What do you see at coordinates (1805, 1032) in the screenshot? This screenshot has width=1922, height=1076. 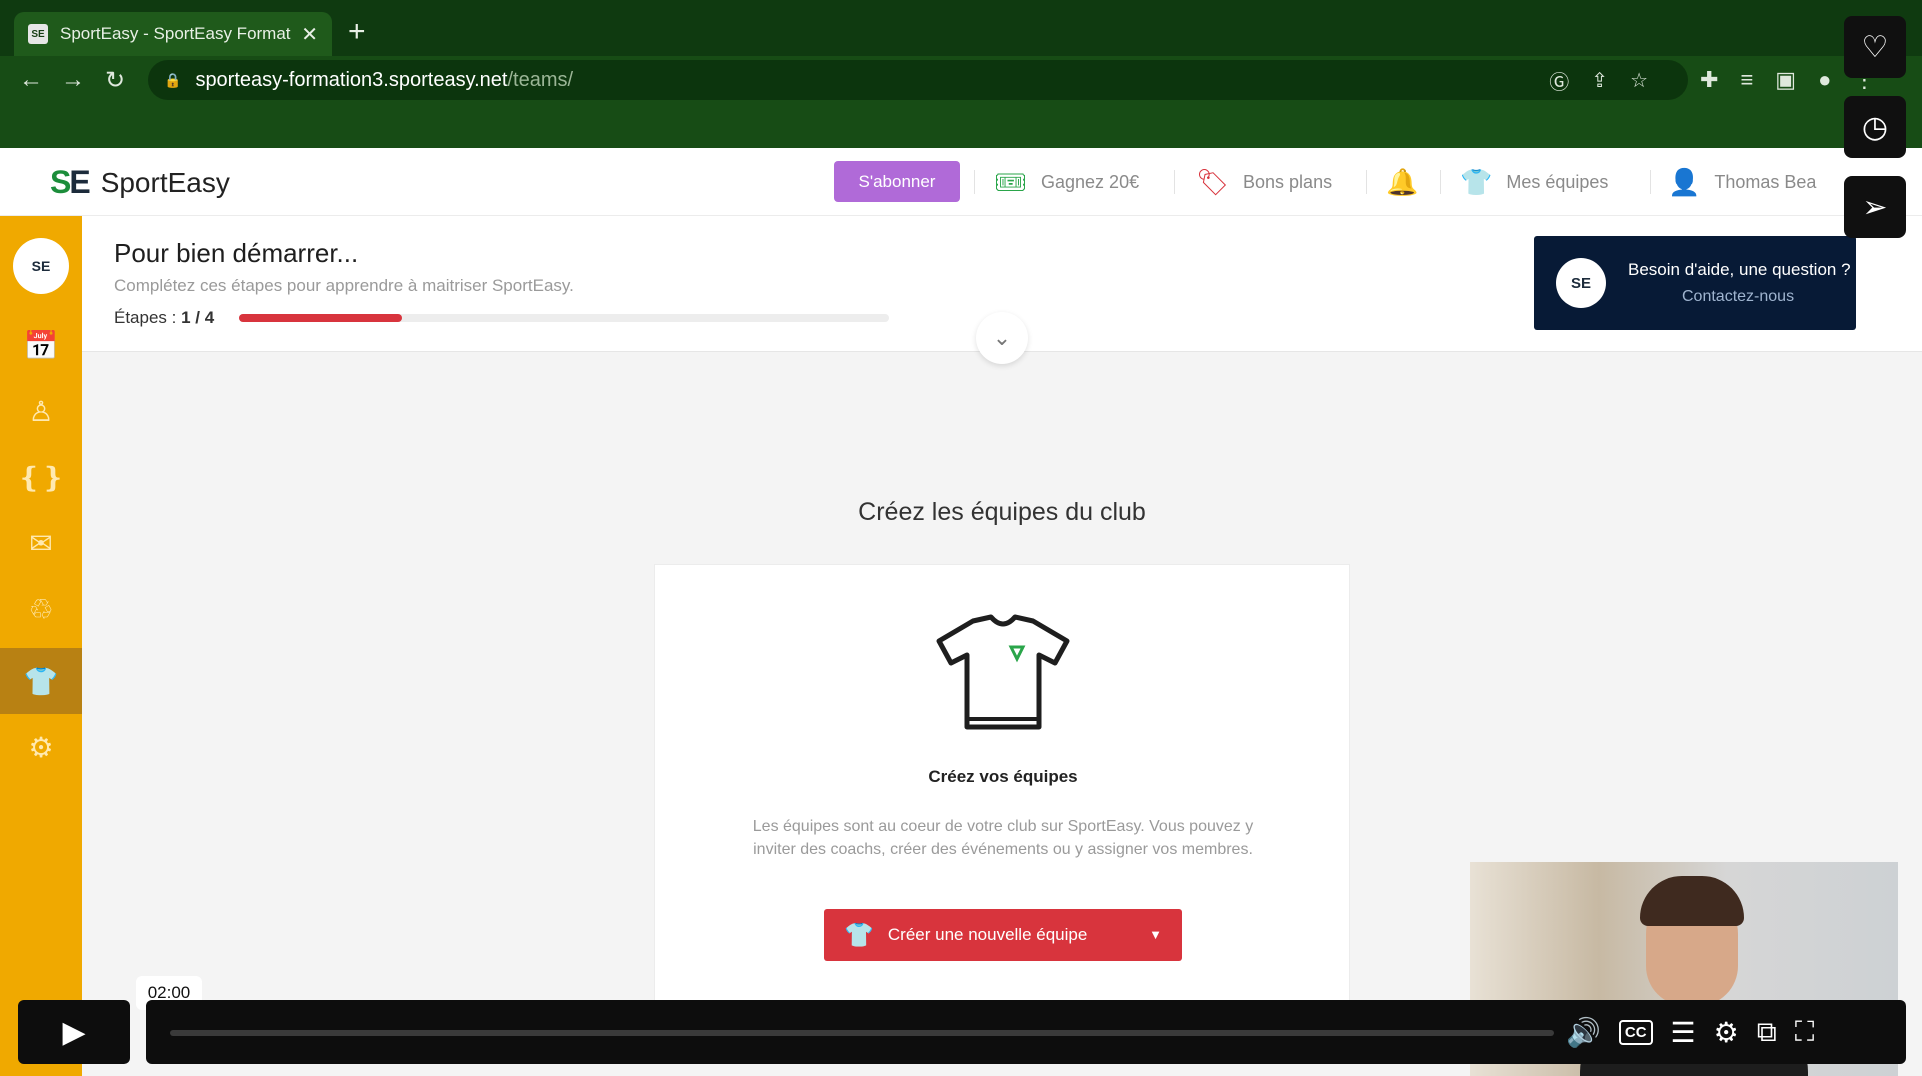 I see `fullscreen-icon: ⛶` at bounding box center [1805, 1032].